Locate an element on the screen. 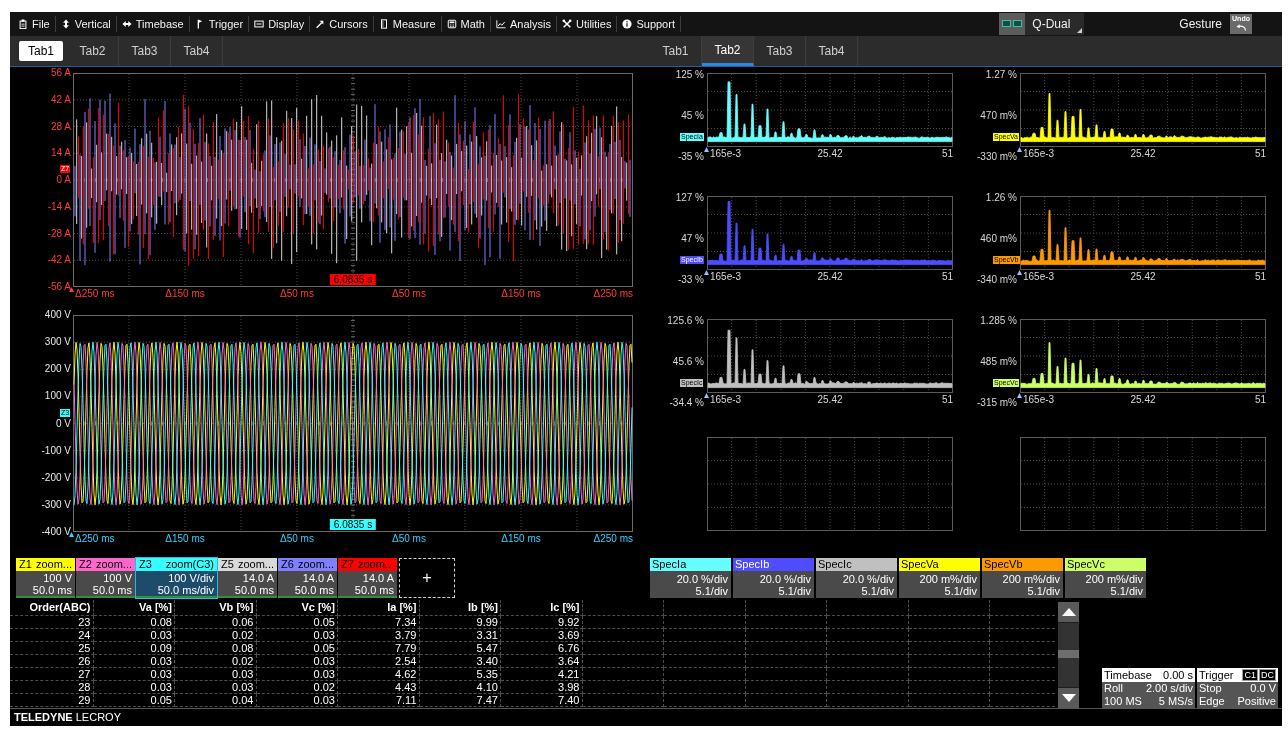 The image size is (1288, 736). timebase-value: 50.0 ms/div is located at coordinates (185, 589).